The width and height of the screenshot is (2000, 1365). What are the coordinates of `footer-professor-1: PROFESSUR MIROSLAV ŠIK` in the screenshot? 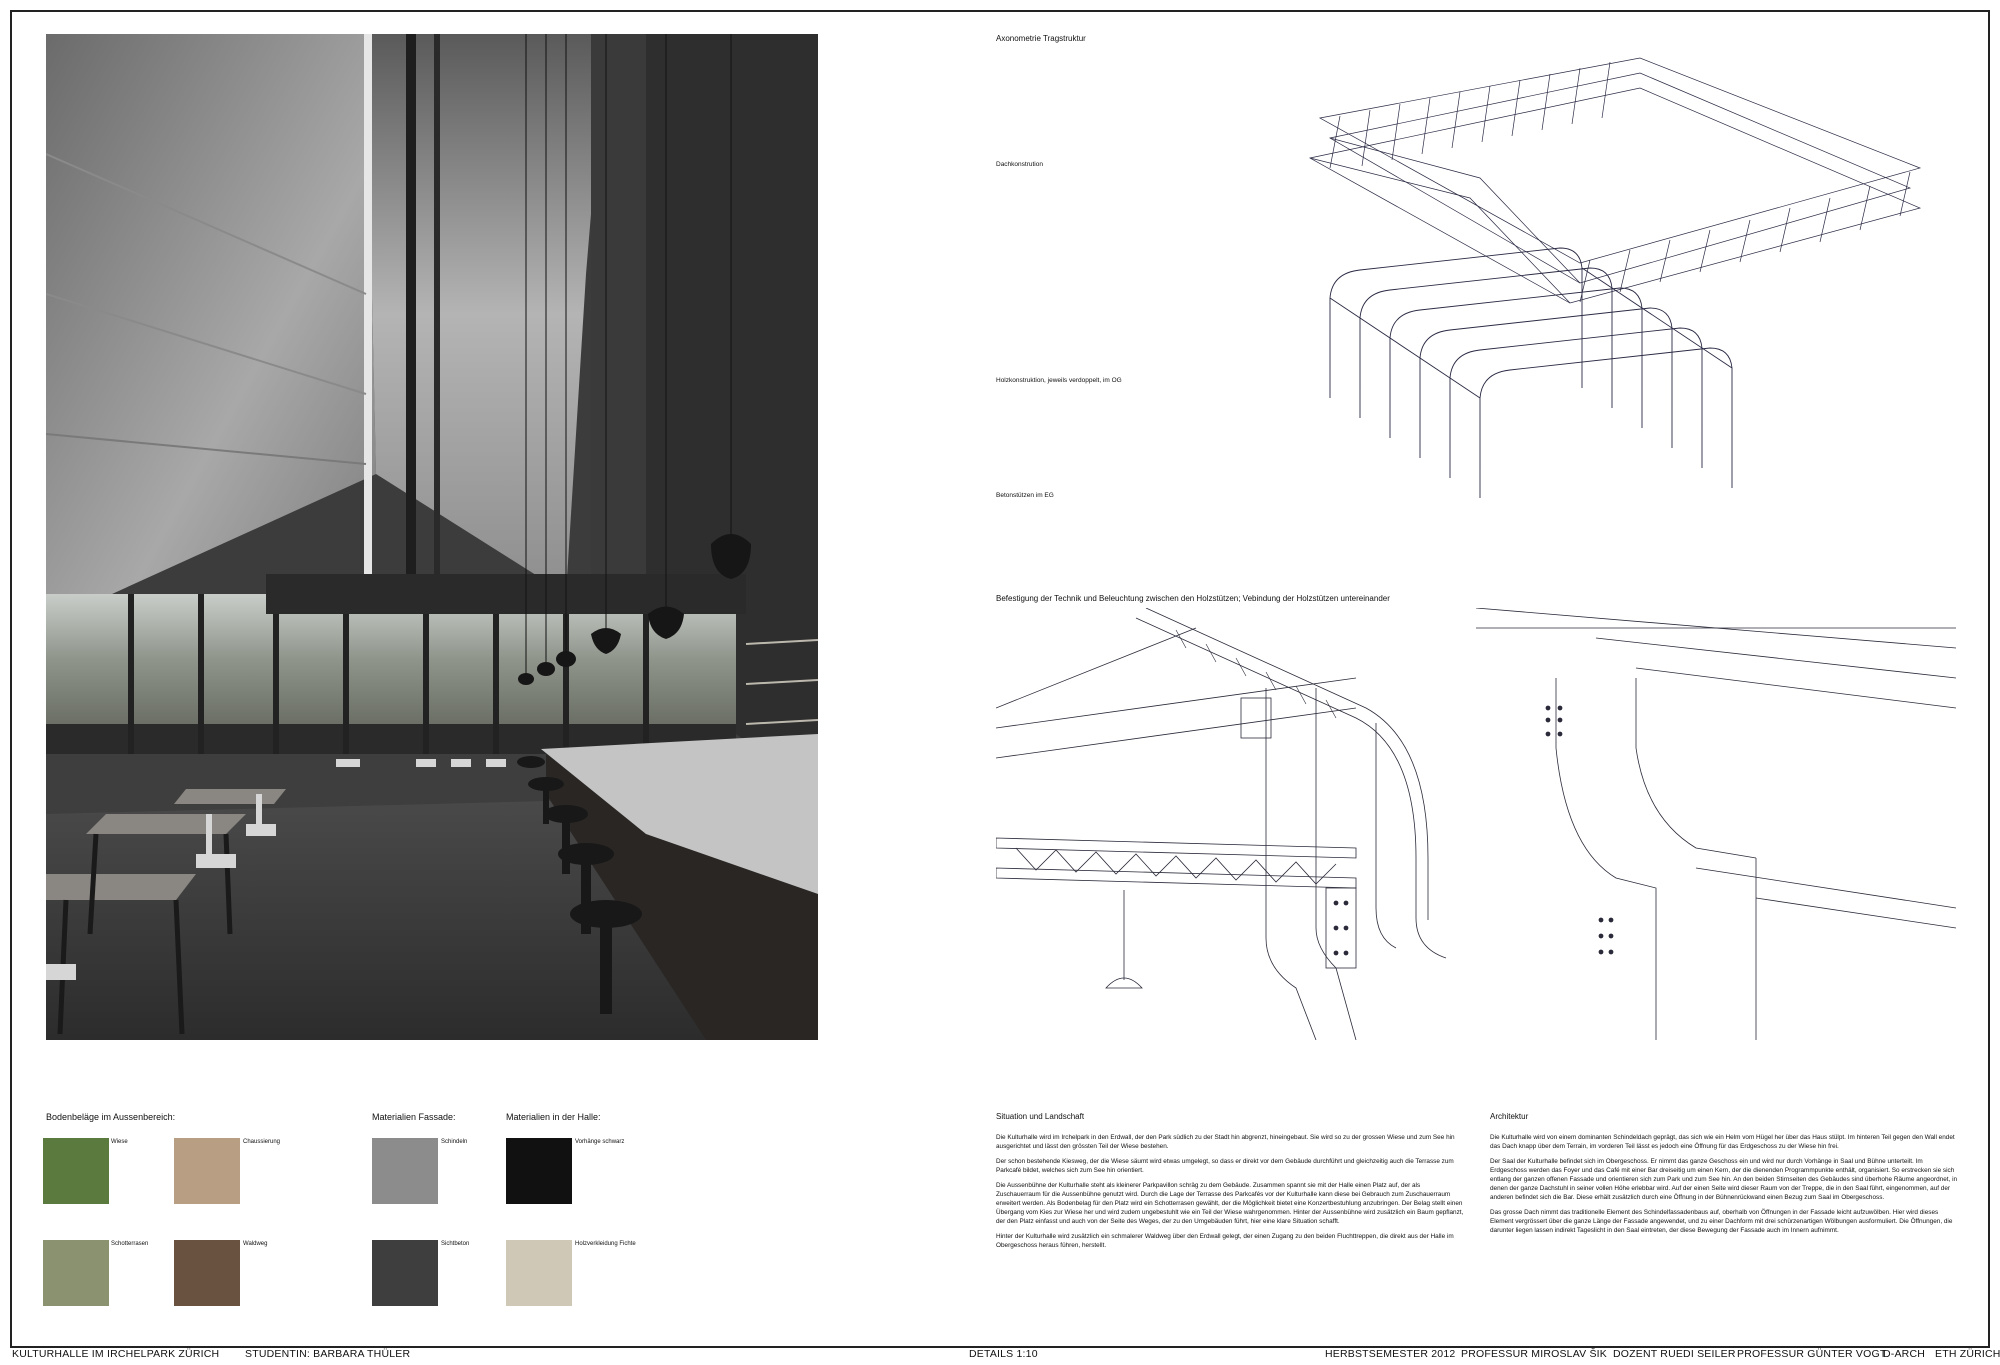 It's located at (1534, 1354).